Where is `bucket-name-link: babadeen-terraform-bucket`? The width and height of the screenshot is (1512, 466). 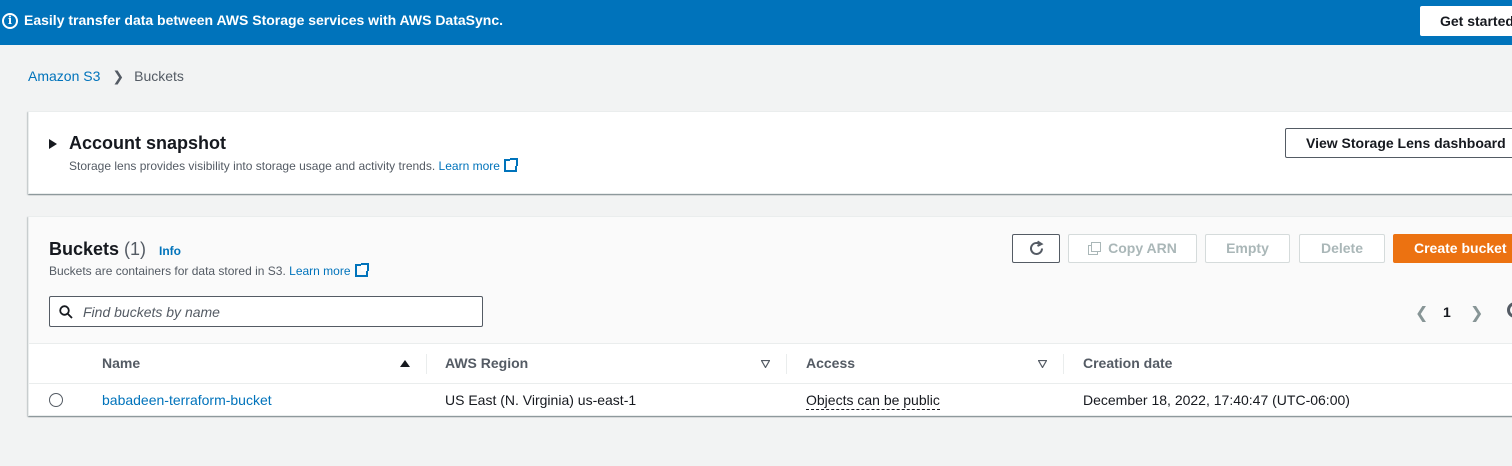
bucket-name-link: babadeen-terraform-bucket is located at coordinates (187, 400).